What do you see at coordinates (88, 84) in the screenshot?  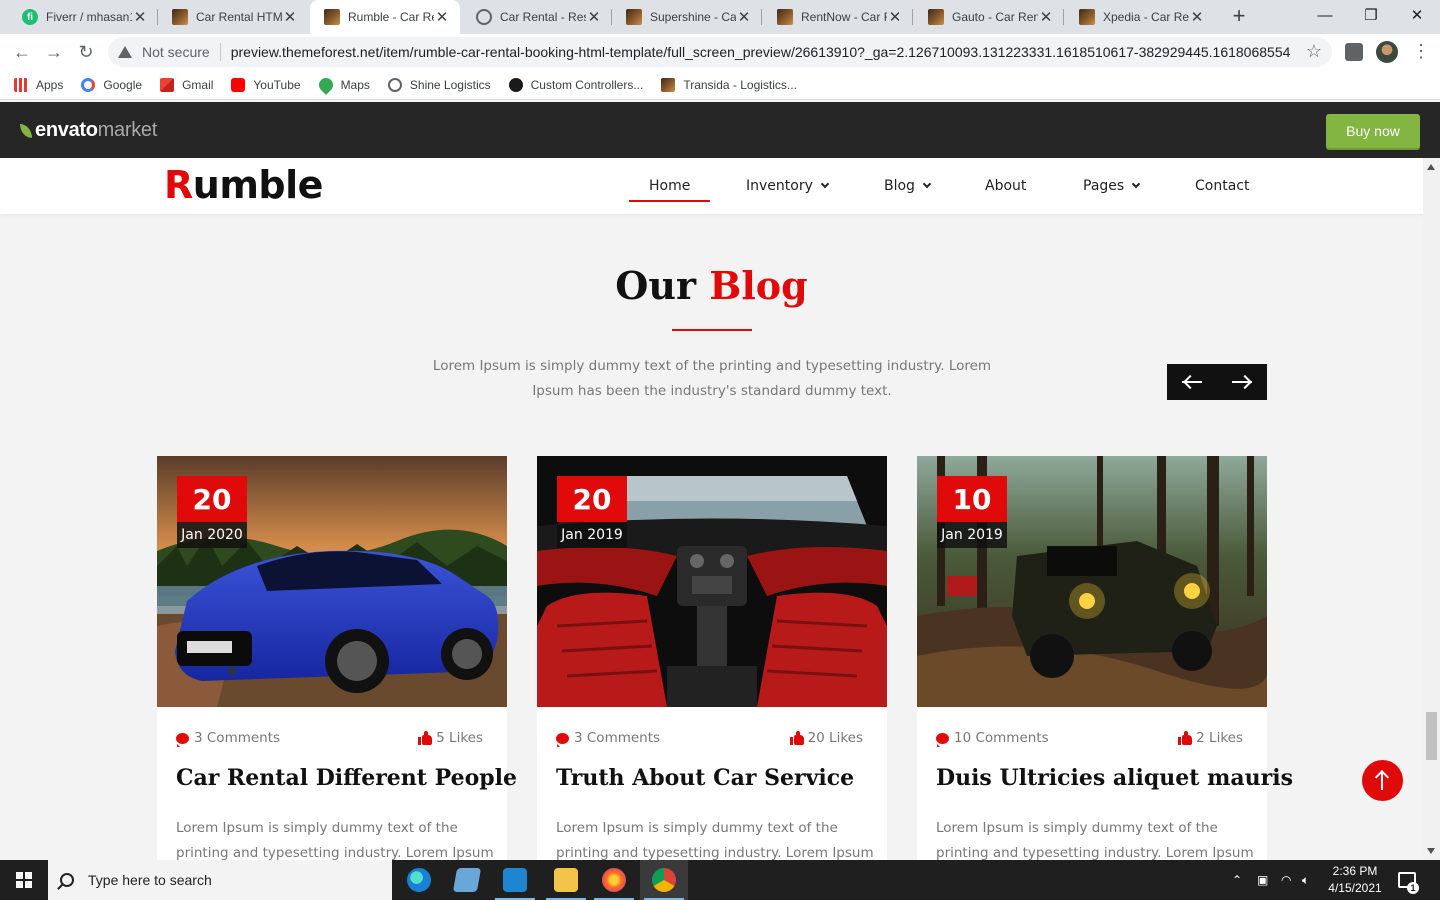 I see `google-icon` at bounding box center [88, 84].